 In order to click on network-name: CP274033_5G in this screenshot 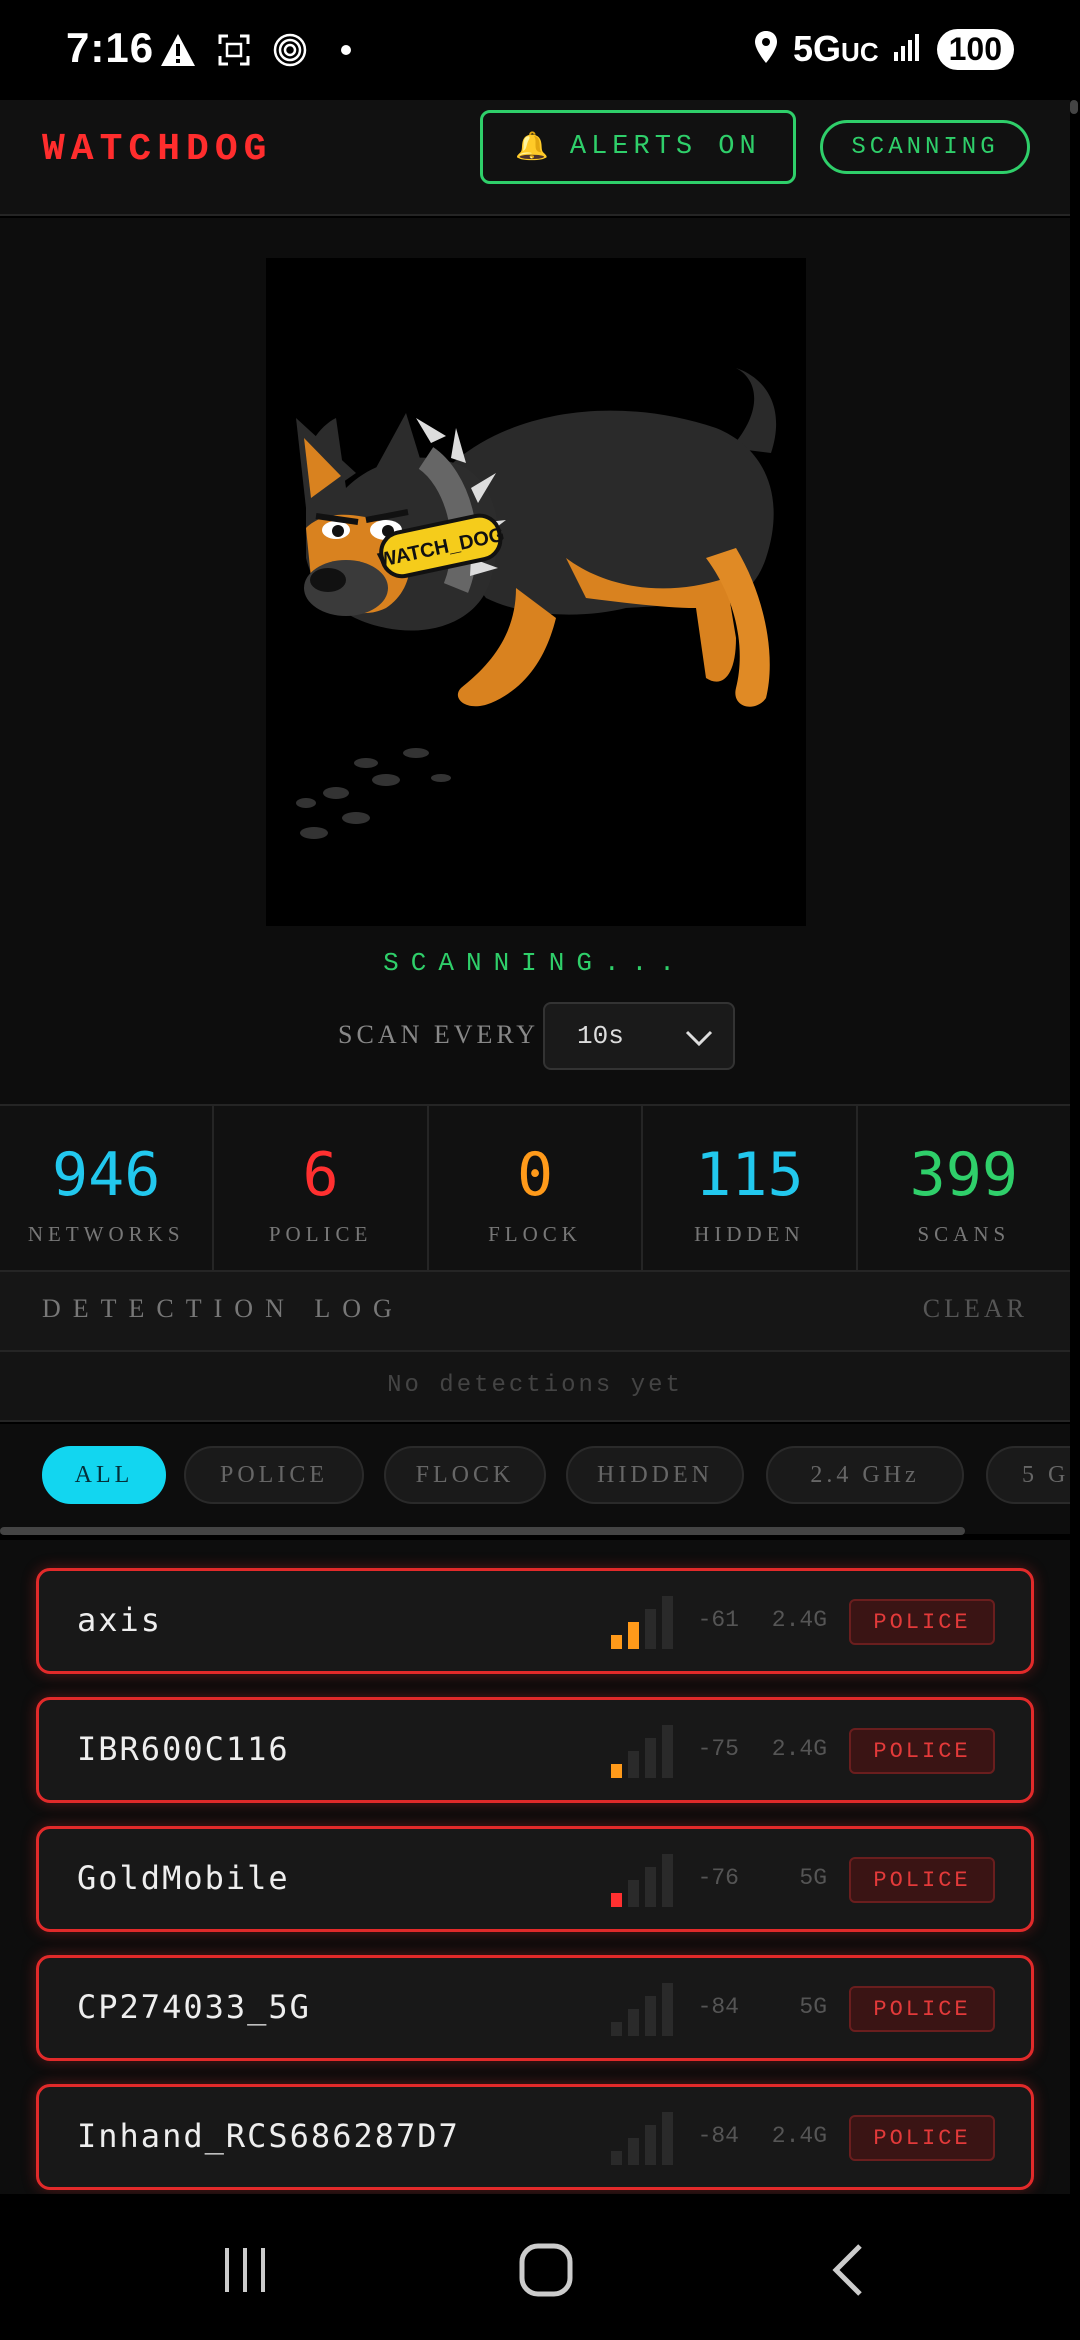, I will do `click(194, 2007)`.